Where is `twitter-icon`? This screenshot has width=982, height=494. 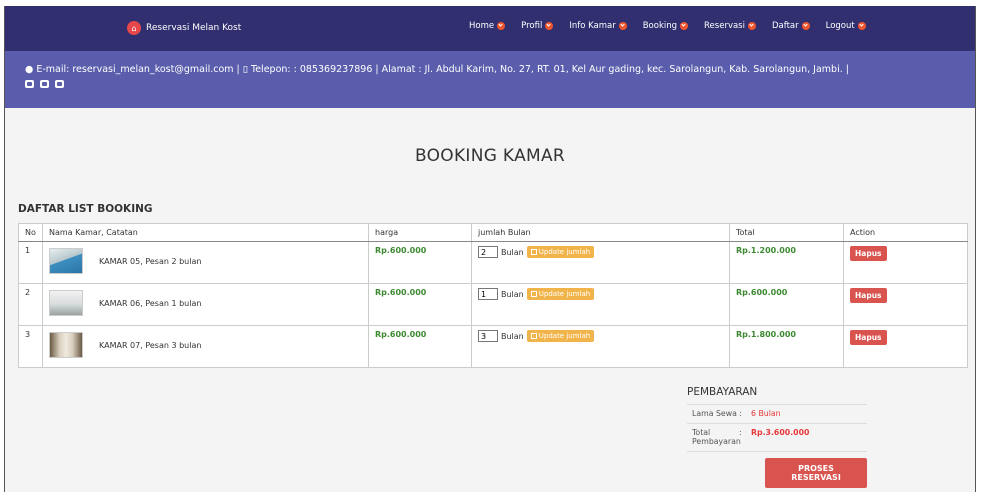 twitter-icon is located at coordinates (59, 84).